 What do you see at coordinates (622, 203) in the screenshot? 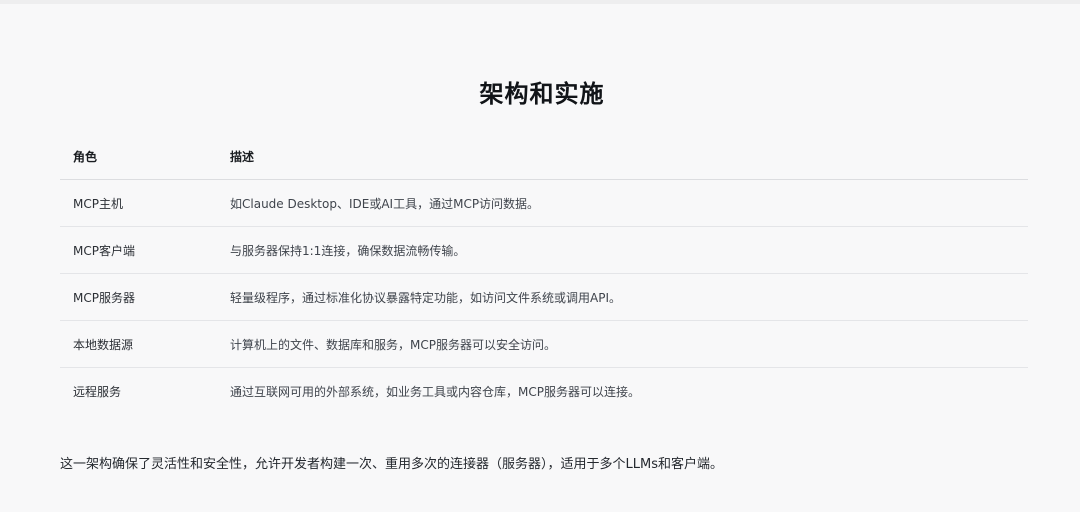
I see `description-cell: 如Claude Desktop、IDE或AI工具，通过MCP访问数据。` at bounding box center [622, 203].